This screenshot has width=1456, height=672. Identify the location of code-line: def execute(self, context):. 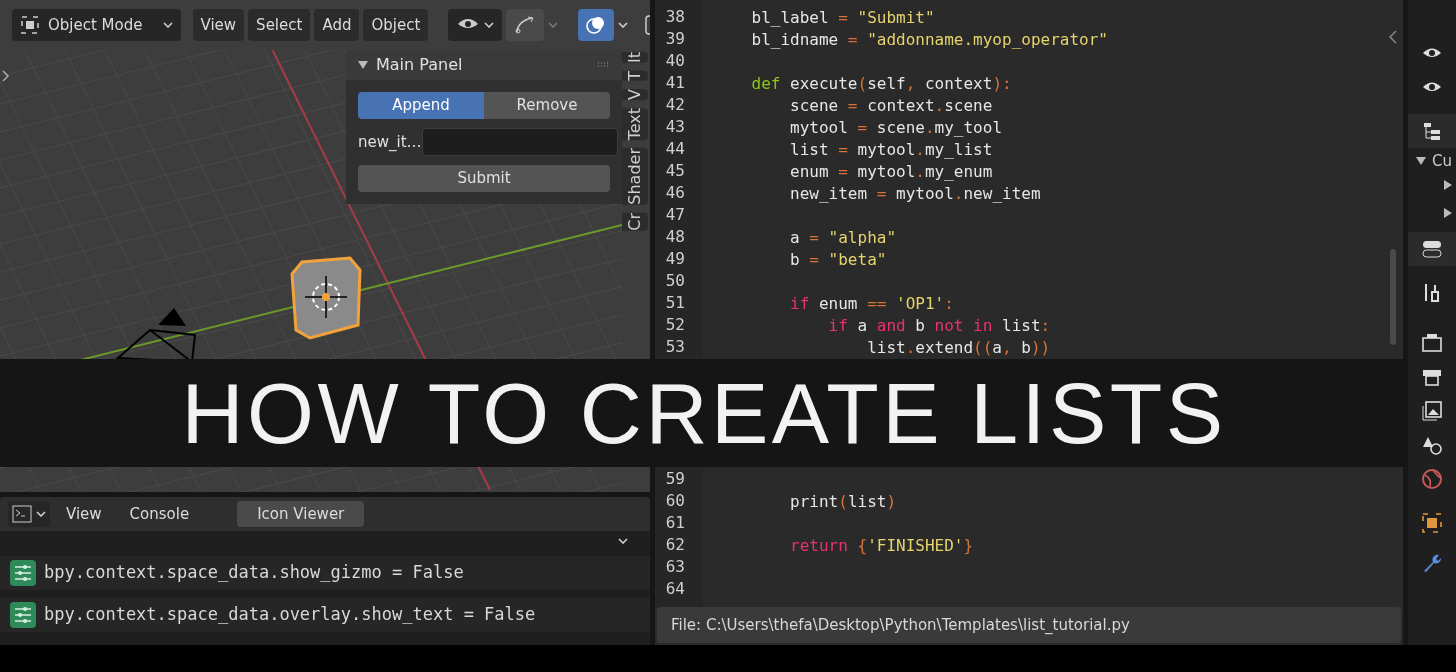
(881, 83).